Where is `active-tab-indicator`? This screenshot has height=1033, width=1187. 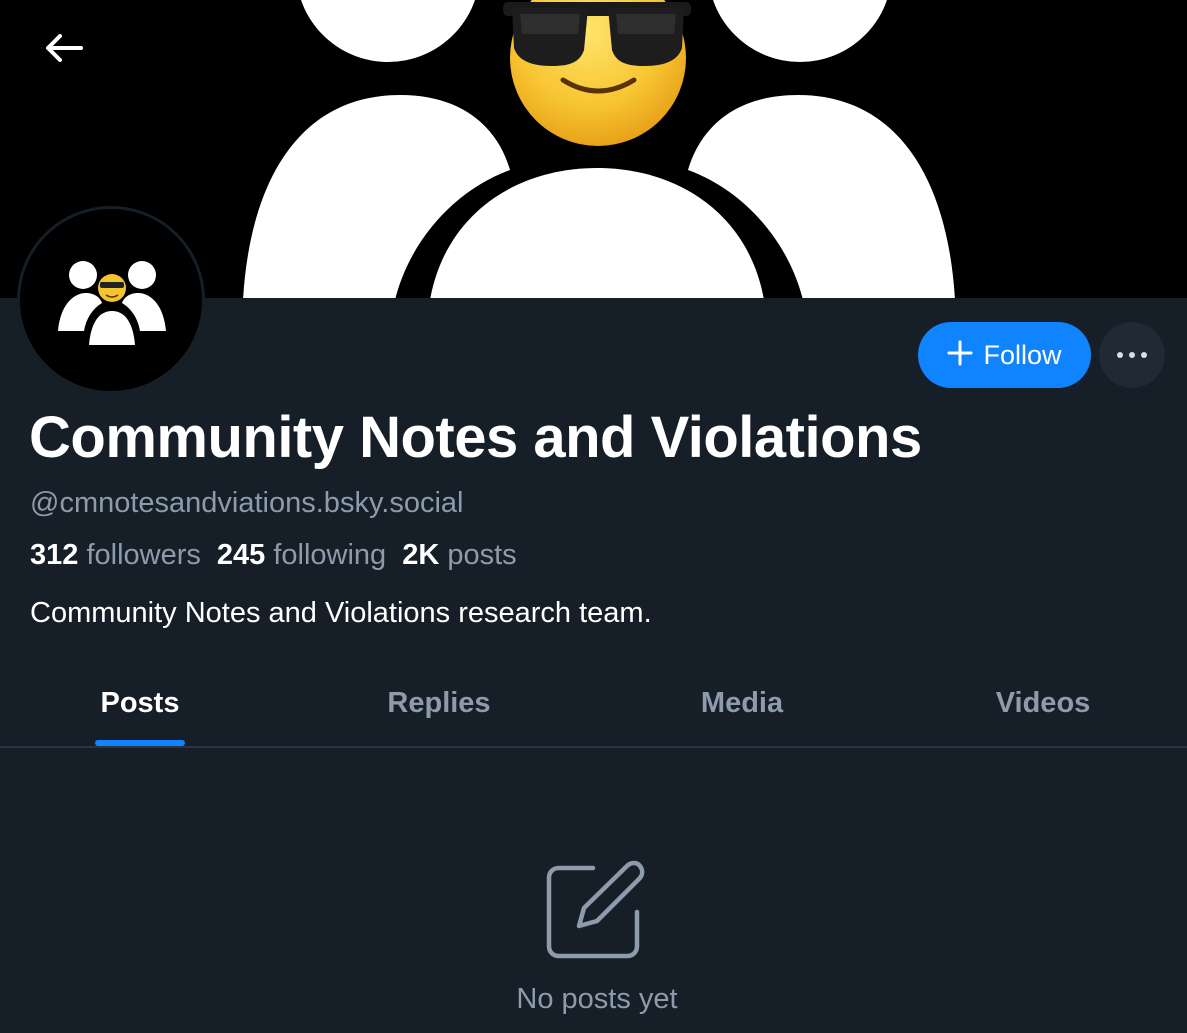
active-tab-indicator is located at coordinates (140, 743).